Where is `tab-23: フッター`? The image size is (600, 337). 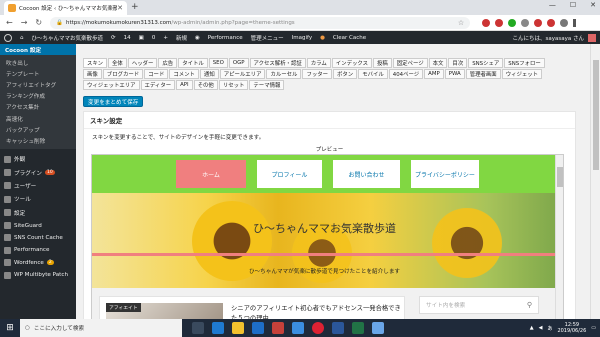 tab-23: フッター is located at coordinates (317, 74).